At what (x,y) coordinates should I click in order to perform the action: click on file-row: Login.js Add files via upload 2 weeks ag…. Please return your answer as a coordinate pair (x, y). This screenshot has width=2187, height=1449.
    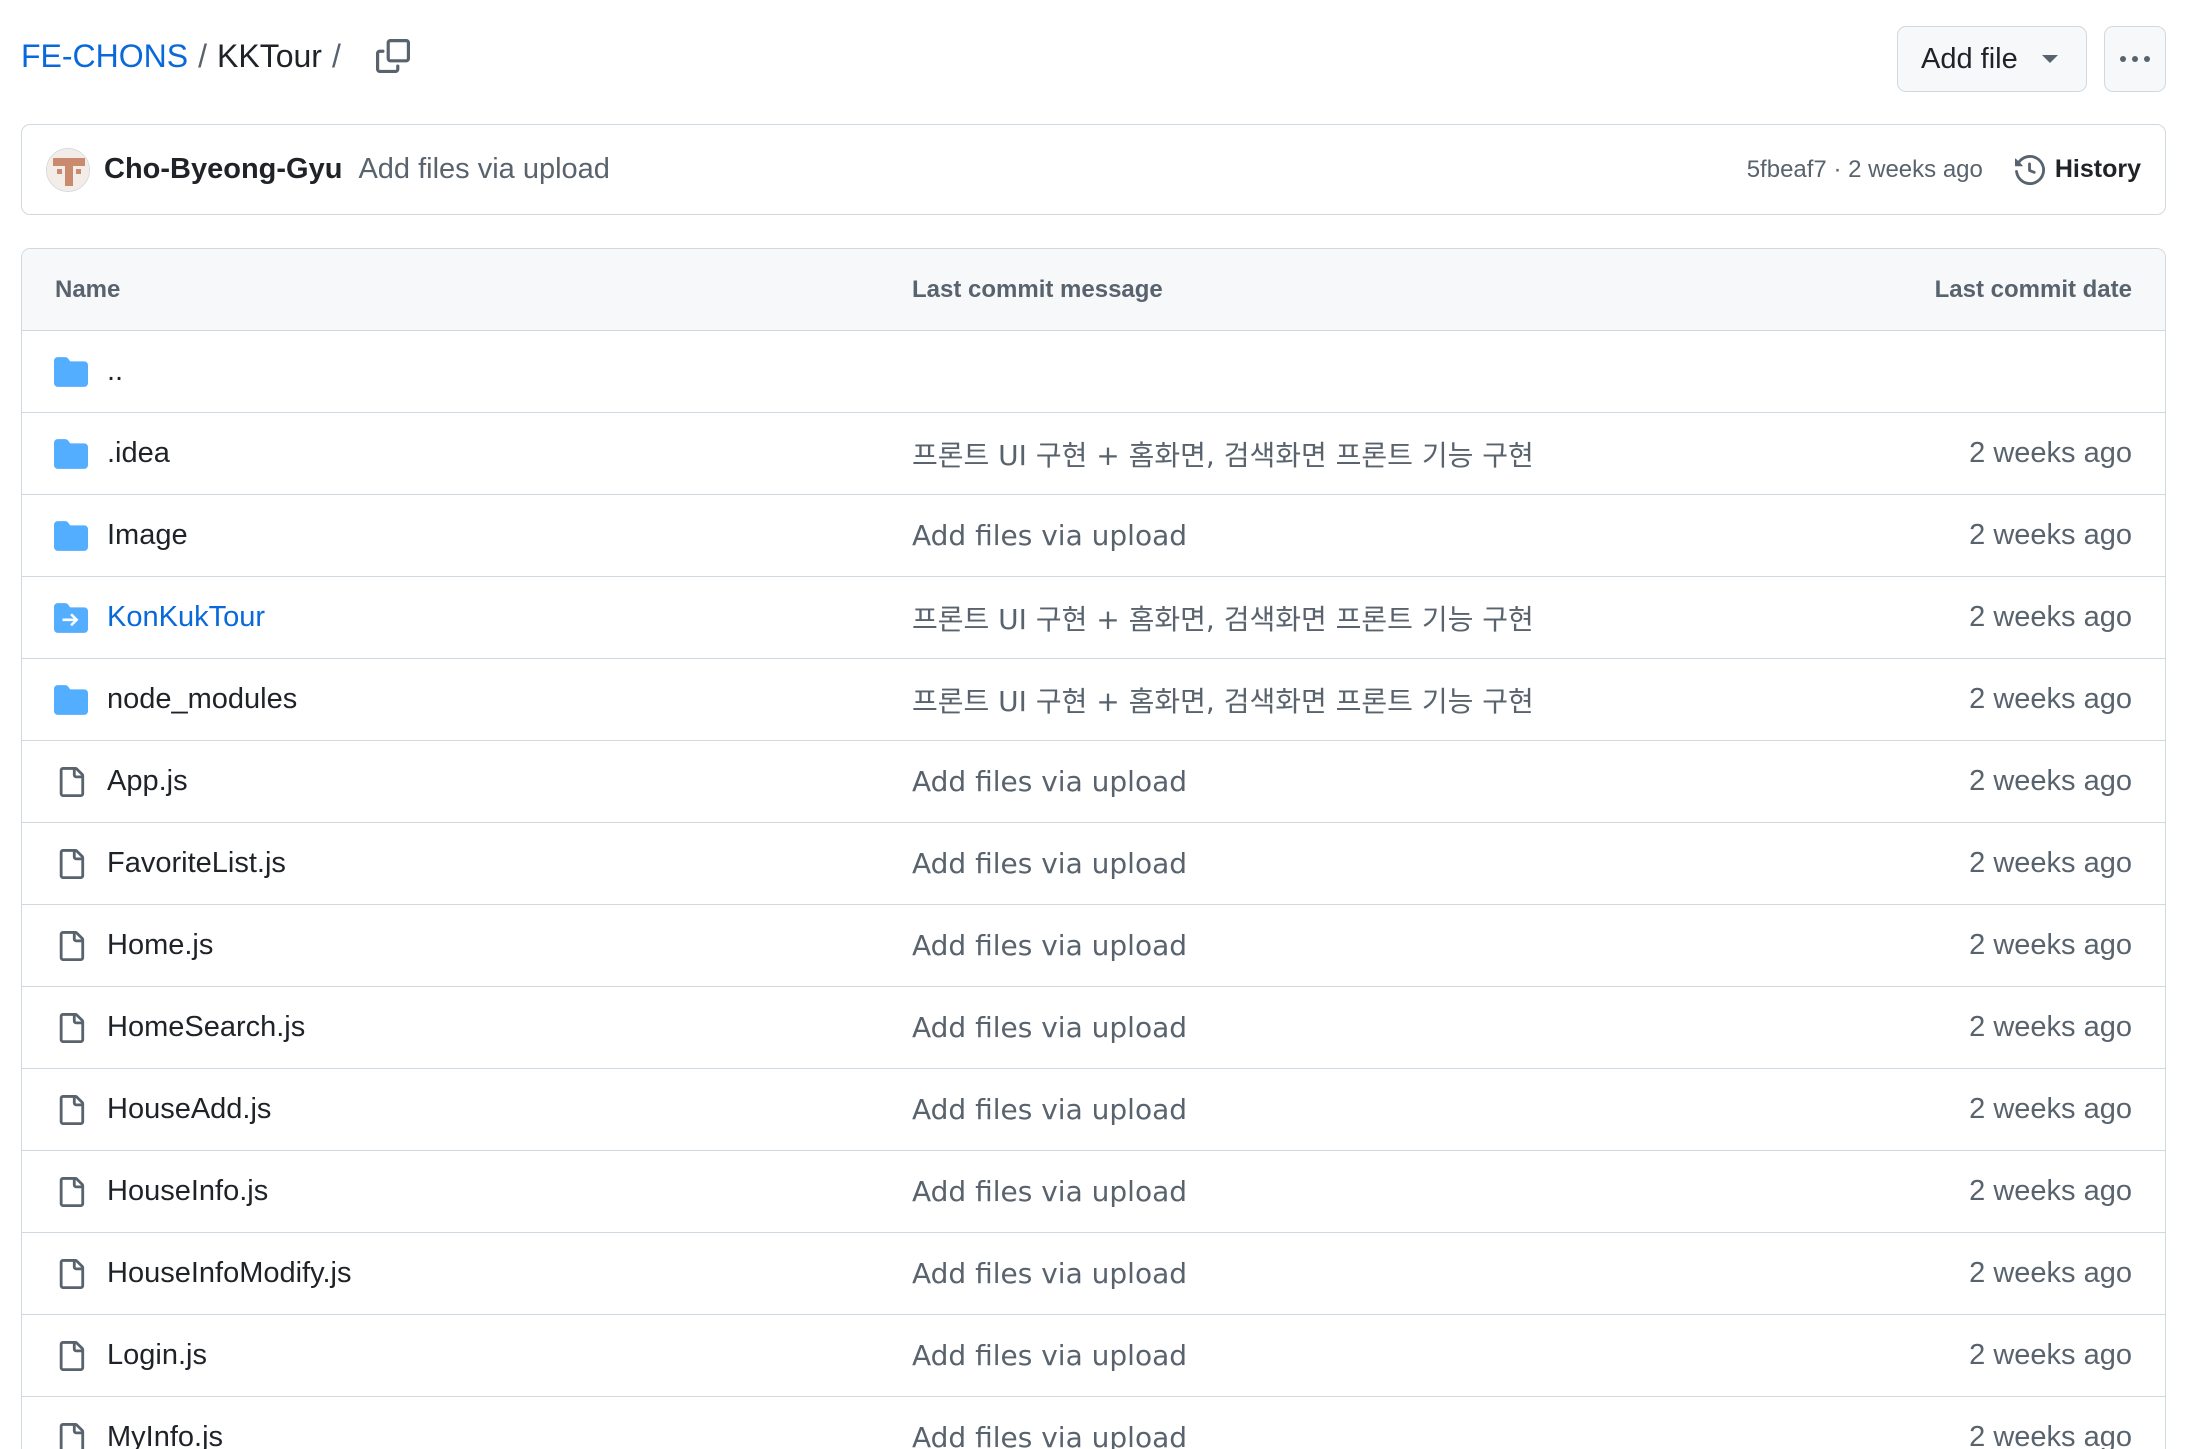
    Looking at the image, I should click on (1093, 1356).